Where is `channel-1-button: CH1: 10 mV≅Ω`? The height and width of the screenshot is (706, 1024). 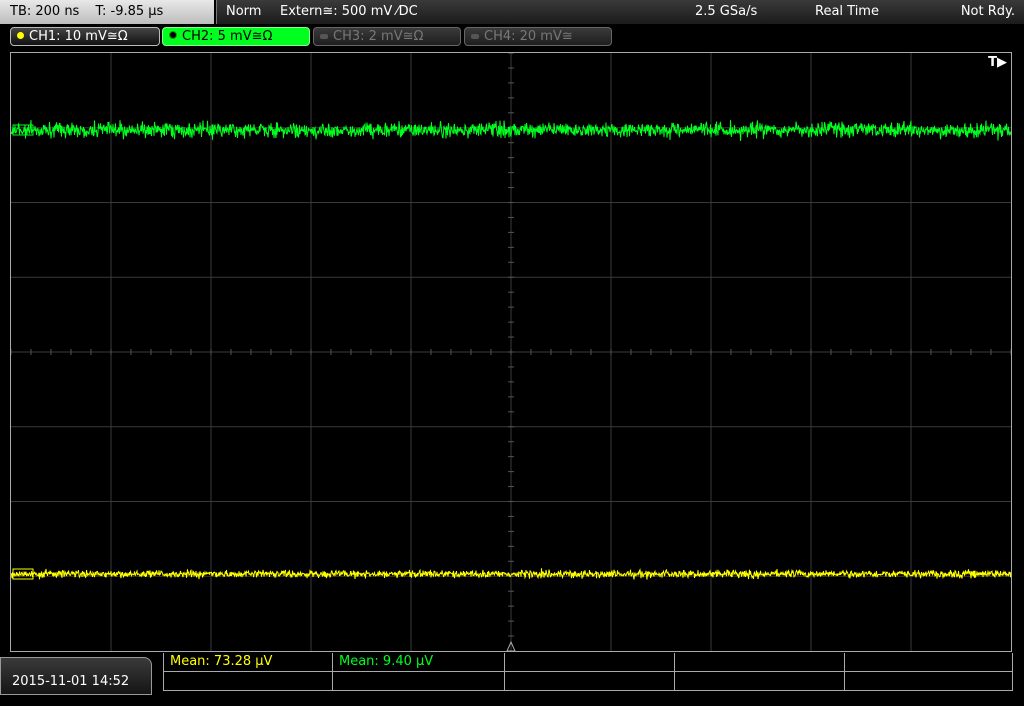 channel-1-button: CH1: 10 mV≅Ω is located at coordinates (85, 36).